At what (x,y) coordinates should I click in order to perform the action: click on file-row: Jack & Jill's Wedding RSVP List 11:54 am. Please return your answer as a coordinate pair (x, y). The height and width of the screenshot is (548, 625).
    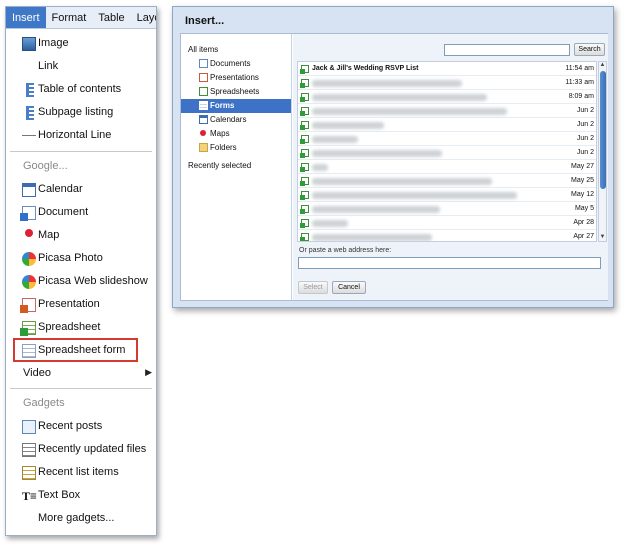
    Looking at the image, I should click on (447, 69).